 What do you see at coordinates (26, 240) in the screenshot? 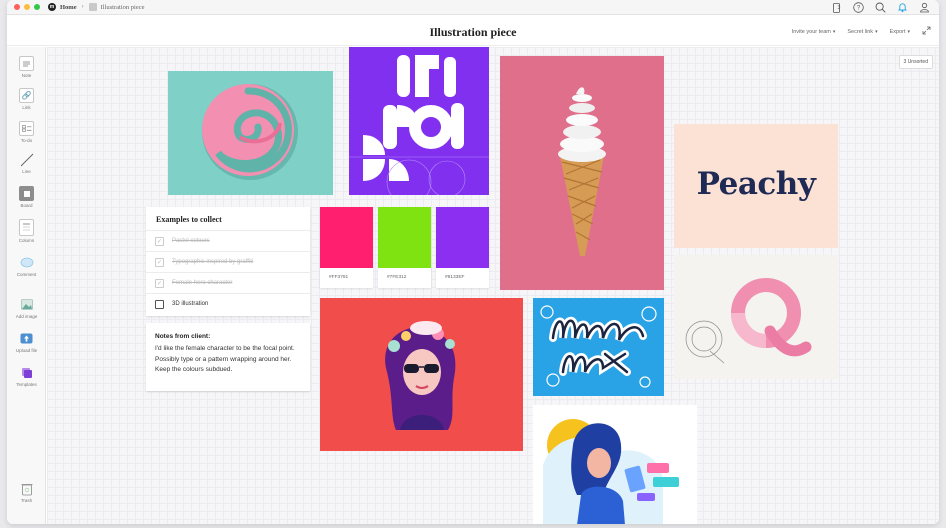
I see `tool-label: Column` at bounding box center [26, 240].